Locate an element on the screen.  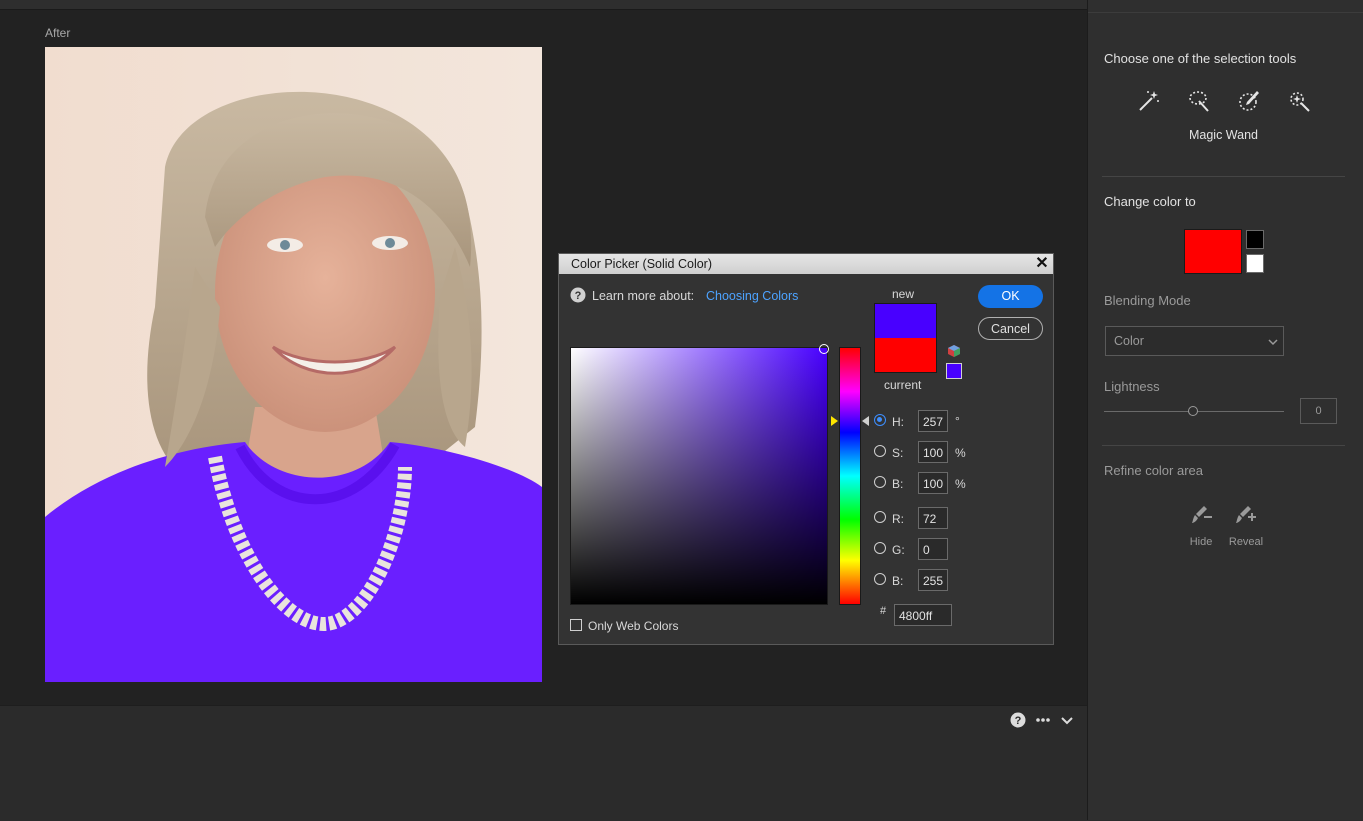
only-web-colors-label: Only Web Colors is located at coordinates (633, 626).